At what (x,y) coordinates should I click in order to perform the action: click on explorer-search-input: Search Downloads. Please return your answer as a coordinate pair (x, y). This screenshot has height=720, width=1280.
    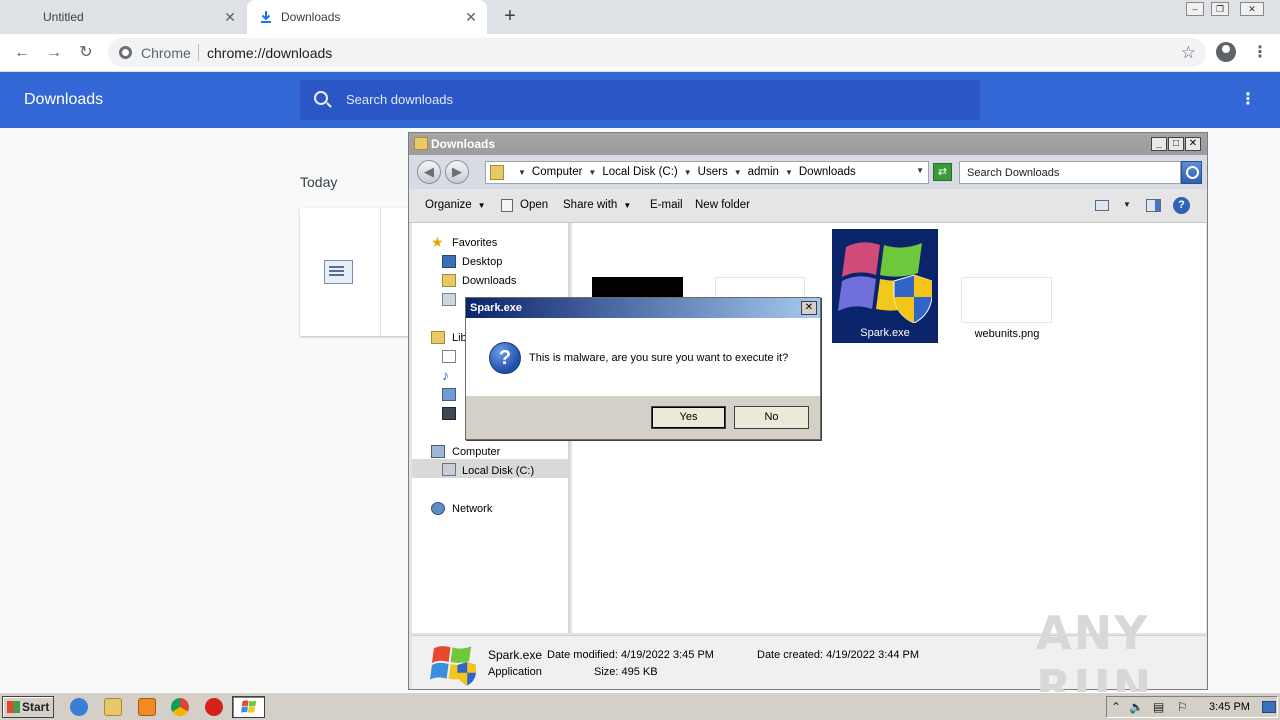
    Looking at the image, I should click on (1070, 172).